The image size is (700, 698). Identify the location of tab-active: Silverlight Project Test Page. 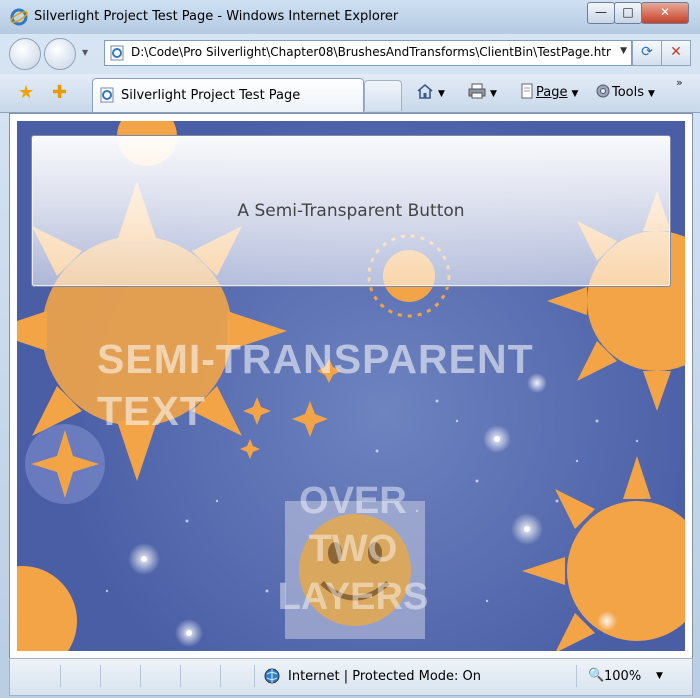
(228, 95).